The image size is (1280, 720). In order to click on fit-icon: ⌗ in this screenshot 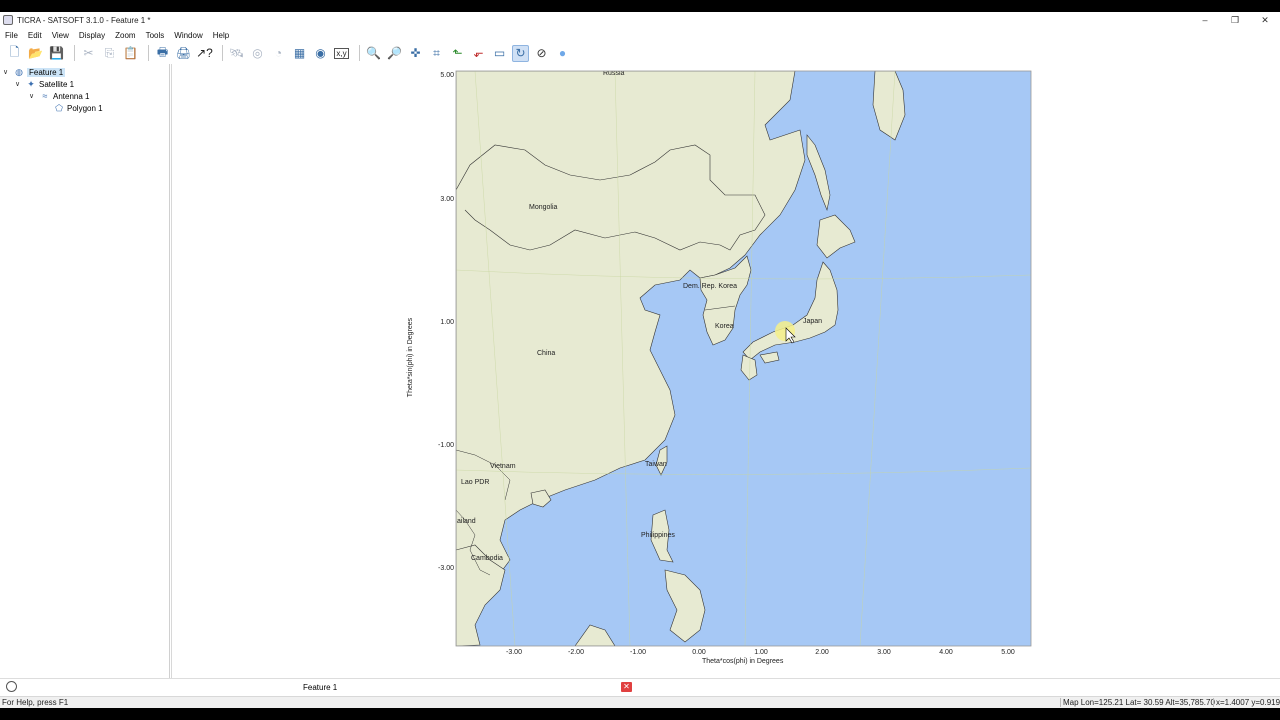, I will do `click(436, 53)`.